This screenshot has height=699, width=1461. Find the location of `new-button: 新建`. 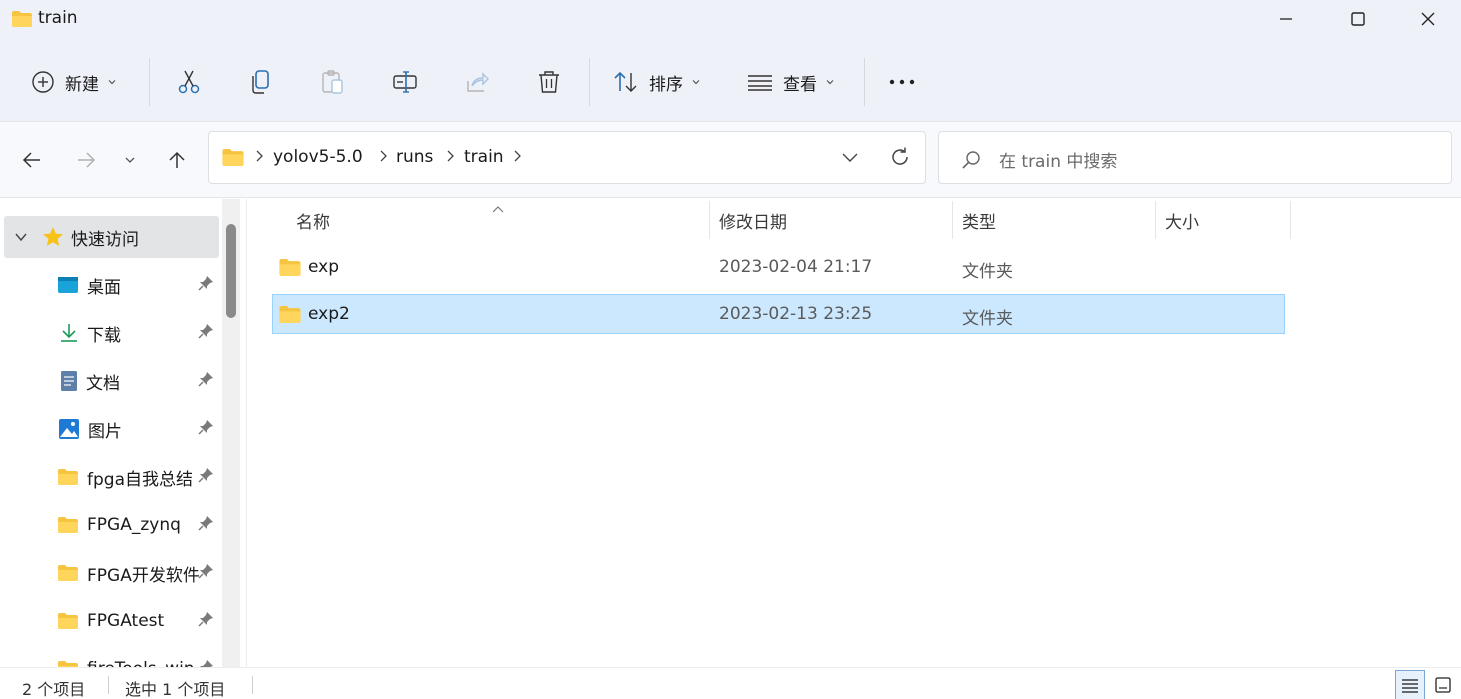

new-button: 新建 is located at coordinates (74, 82).